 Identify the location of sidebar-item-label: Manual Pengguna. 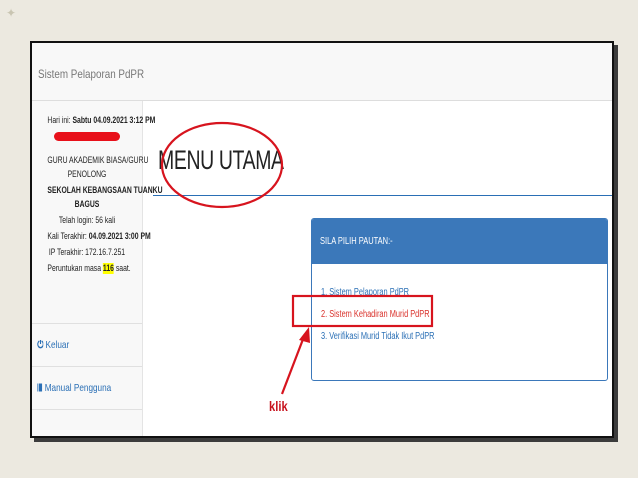
(78, 388).